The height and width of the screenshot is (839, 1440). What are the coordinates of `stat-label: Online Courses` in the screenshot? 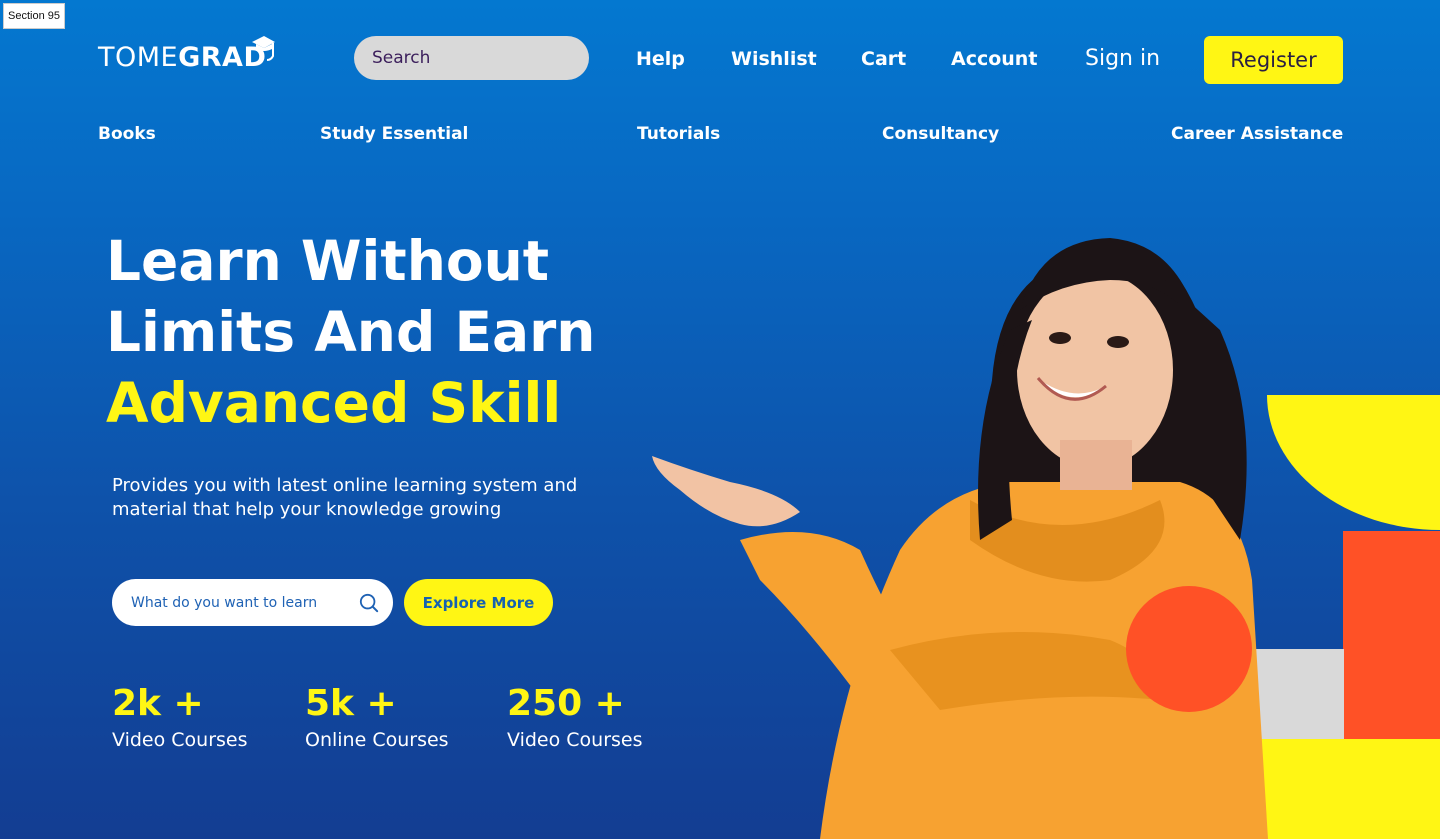 It's located at (377, 740).